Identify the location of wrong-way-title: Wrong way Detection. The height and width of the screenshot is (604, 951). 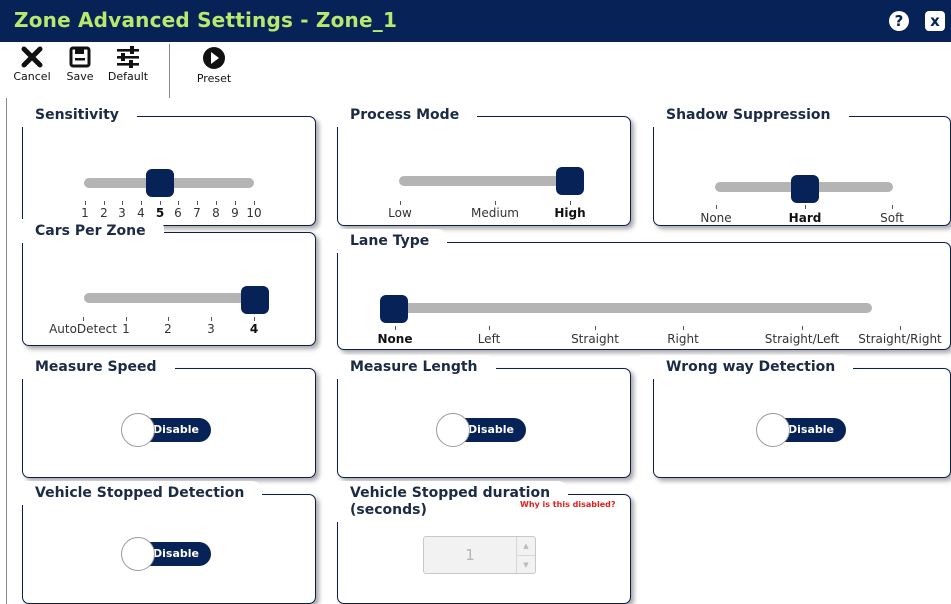
(747, 367).